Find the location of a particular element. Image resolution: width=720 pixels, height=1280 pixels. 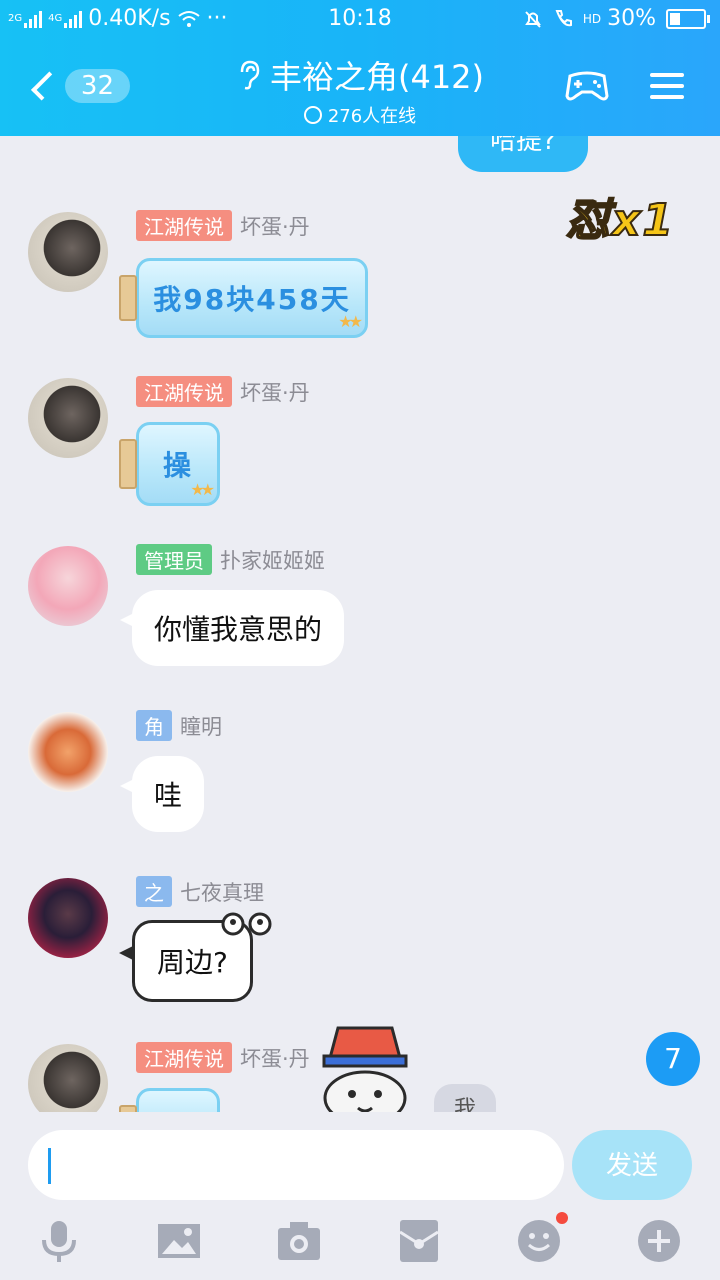

cartoon-eyes-icon is located at coordinates (246, 924).